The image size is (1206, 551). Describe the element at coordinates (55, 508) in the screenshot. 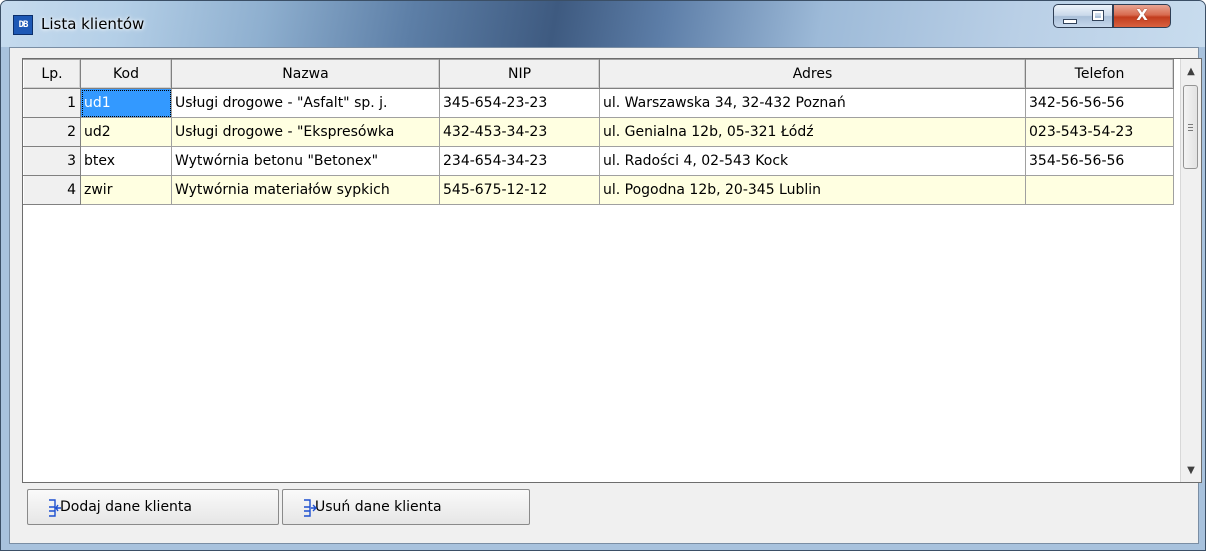

I see `add-record-icon` at that location.